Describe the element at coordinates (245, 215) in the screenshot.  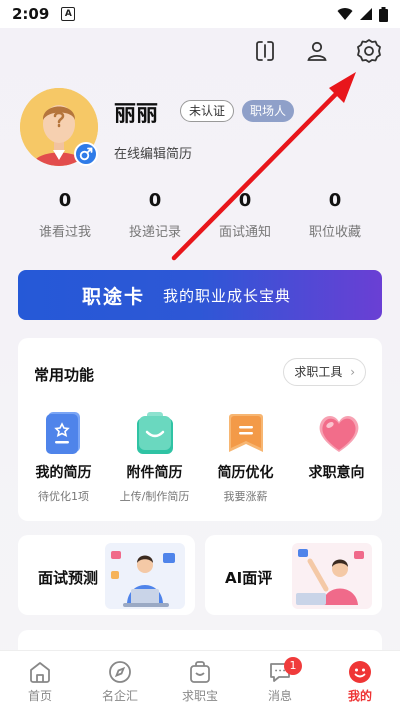
I see `stat-interviews: 0 面试通知` at that location.